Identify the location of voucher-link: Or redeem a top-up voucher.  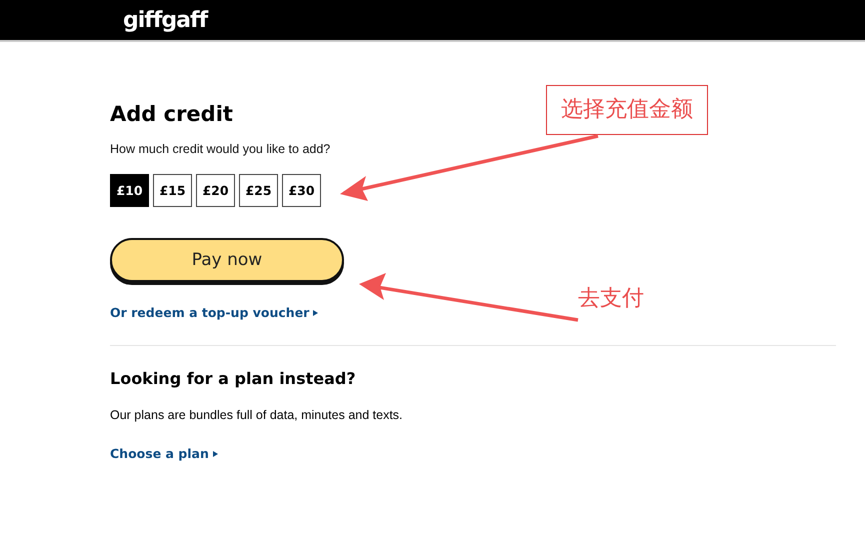
(214, 313).